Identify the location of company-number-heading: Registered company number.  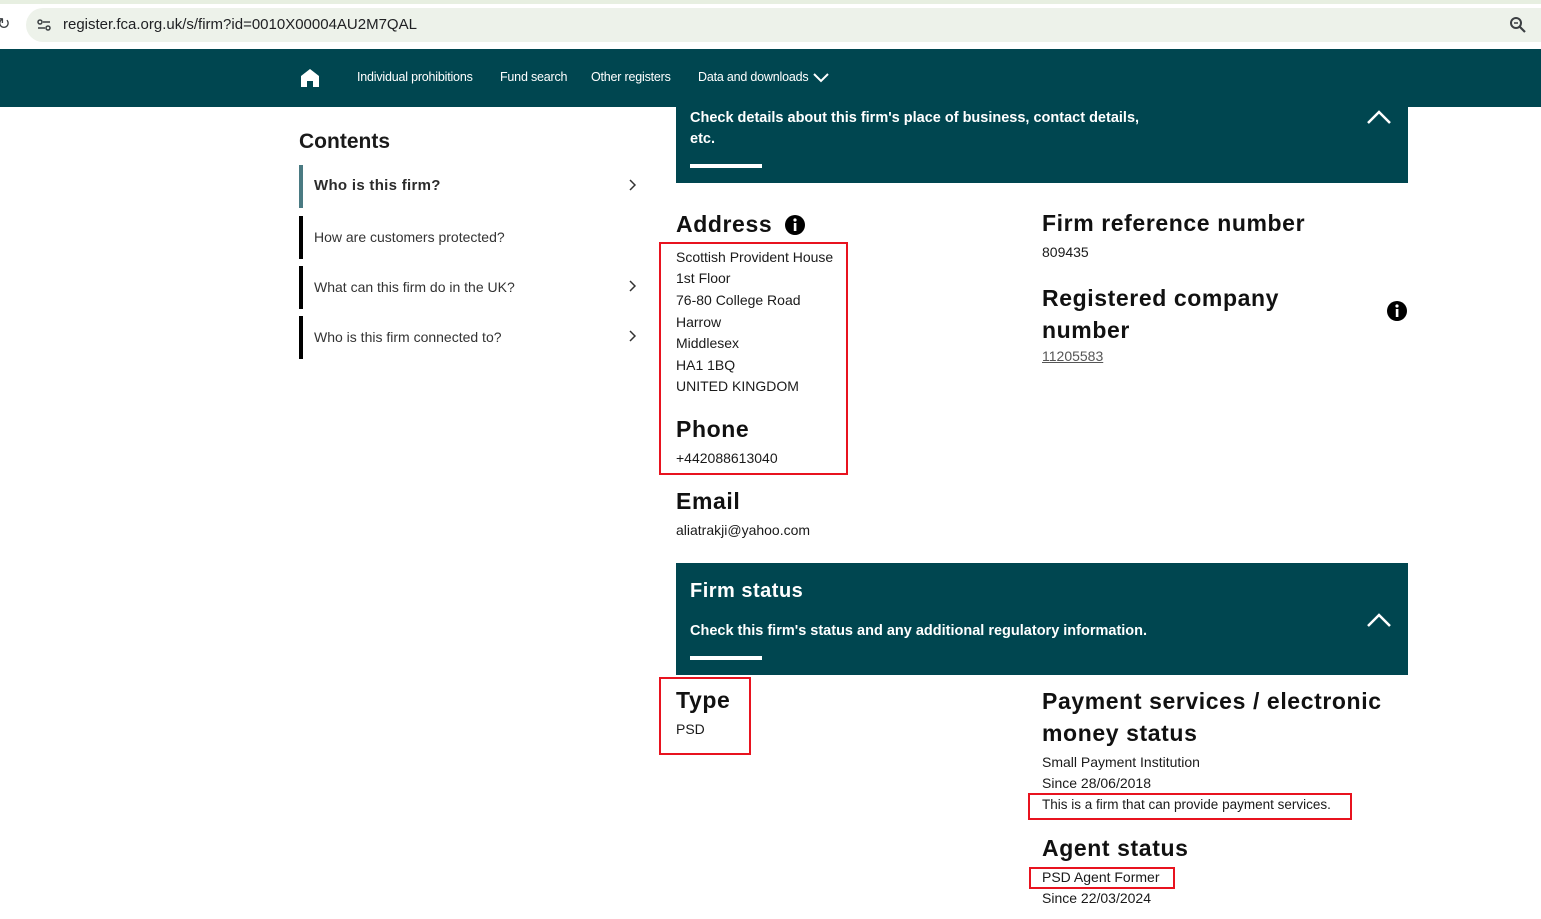
(1161, 314).